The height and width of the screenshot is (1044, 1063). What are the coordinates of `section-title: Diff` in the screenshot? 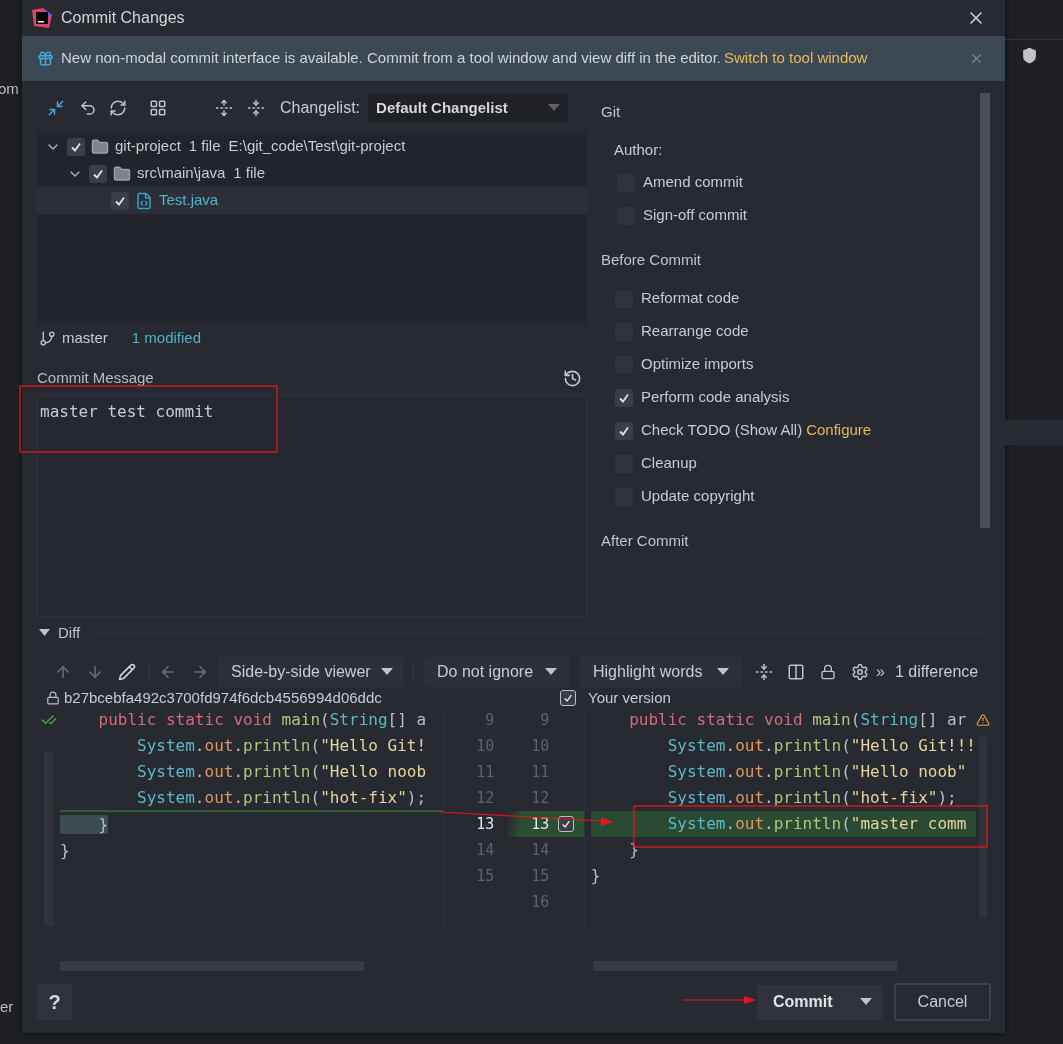 It's located at (69, 632).